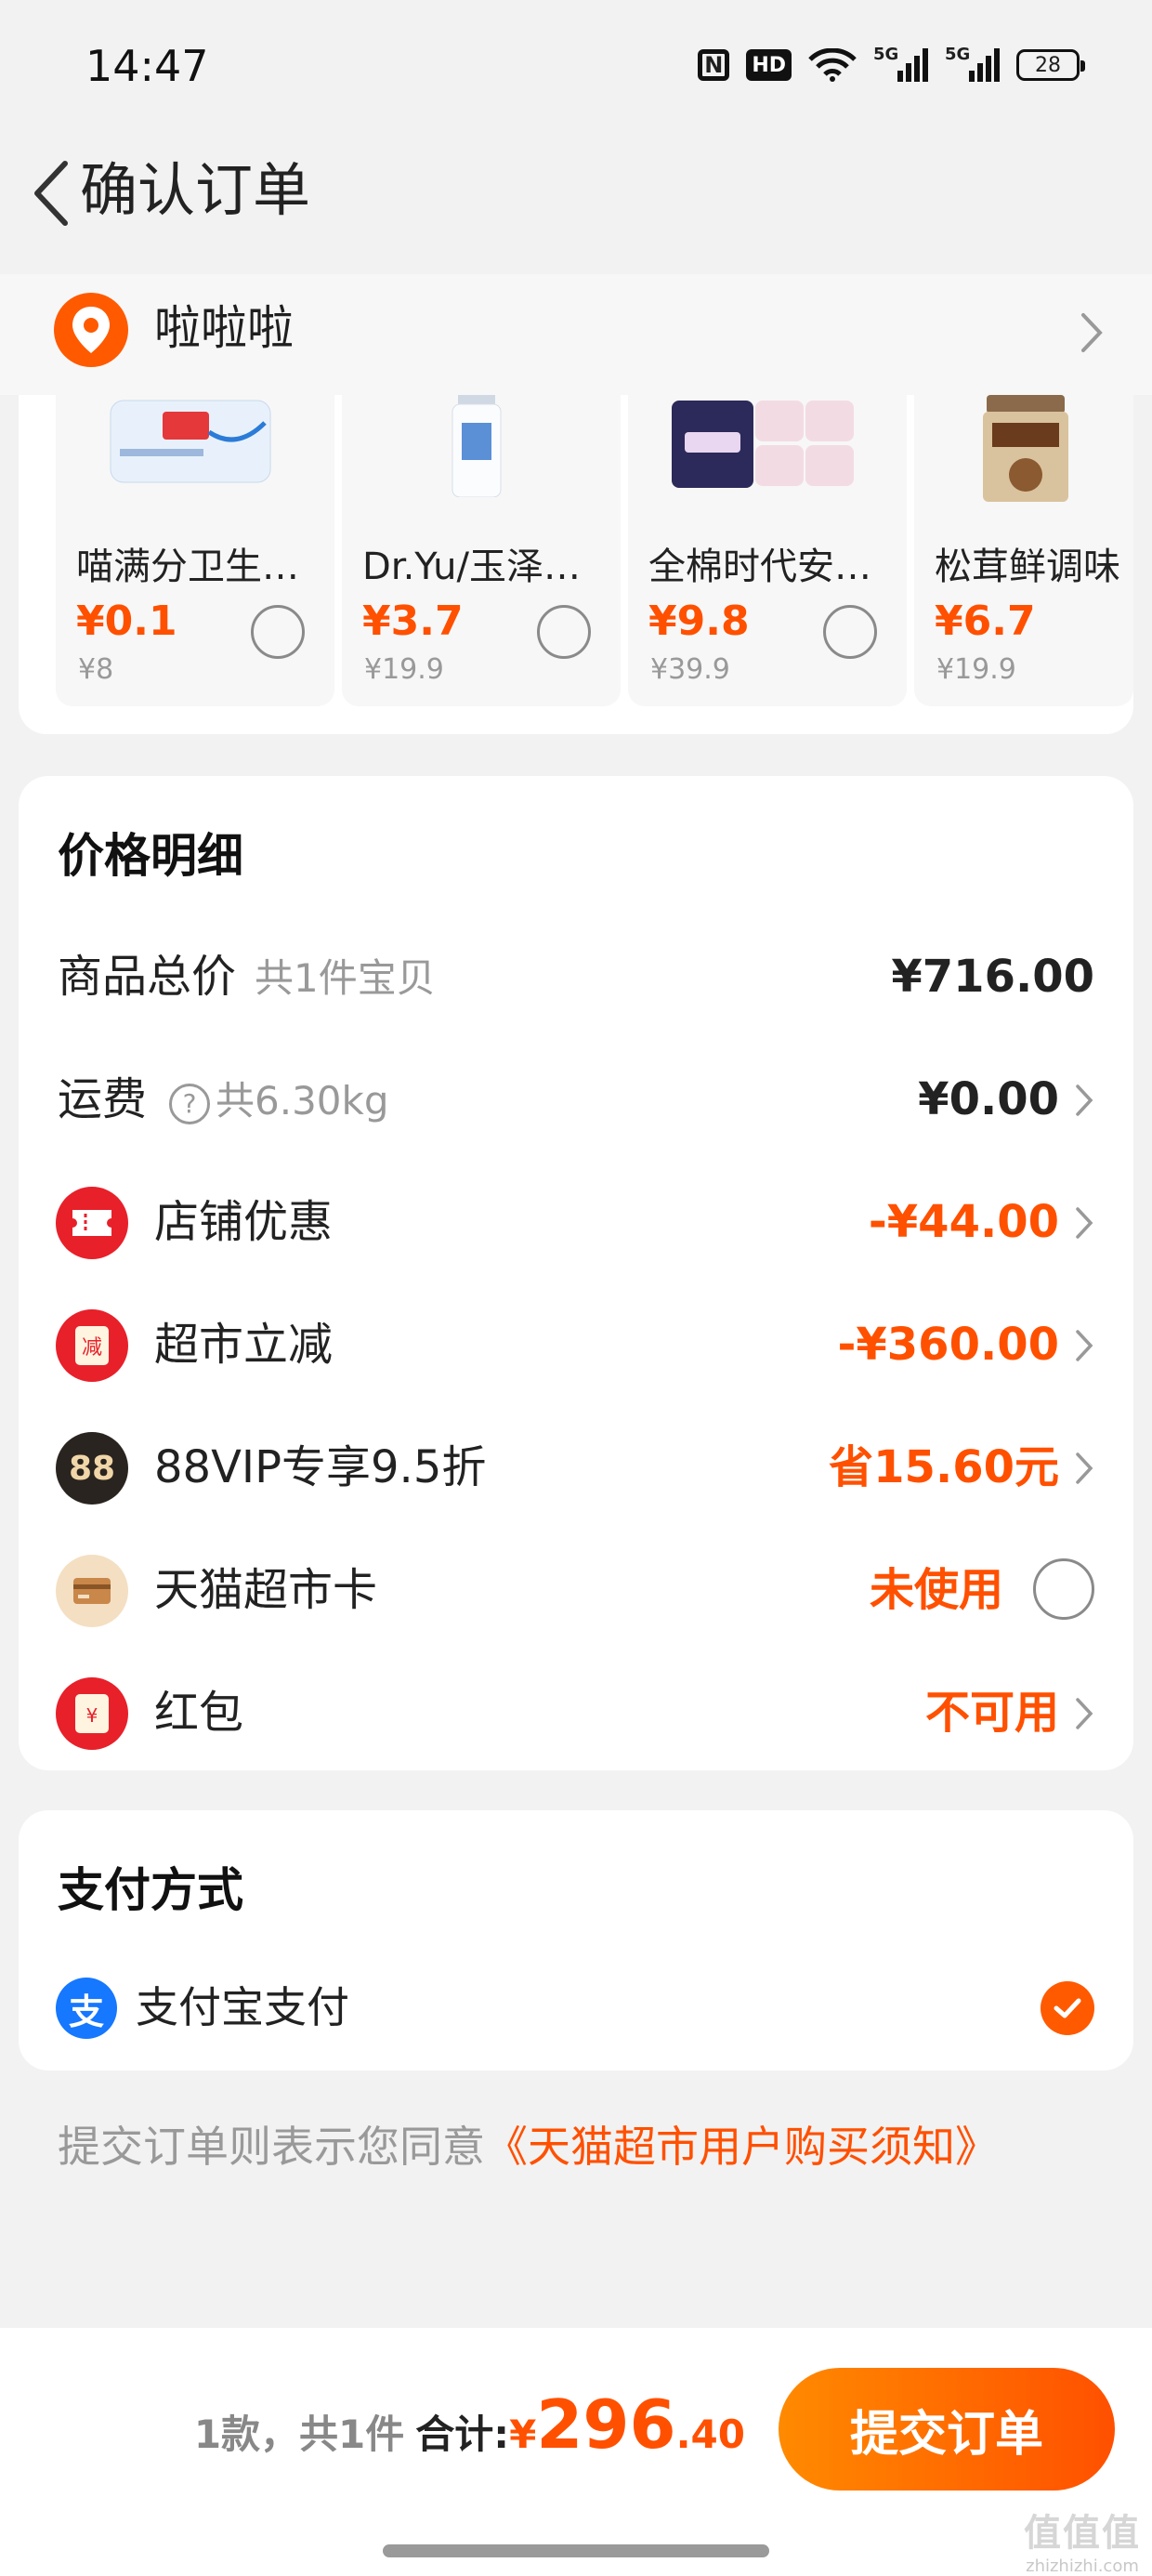  Describe the element at coordinates (266, 1590) in the screenshot. I see `market-card-label: 天猫超市卡` at that location.